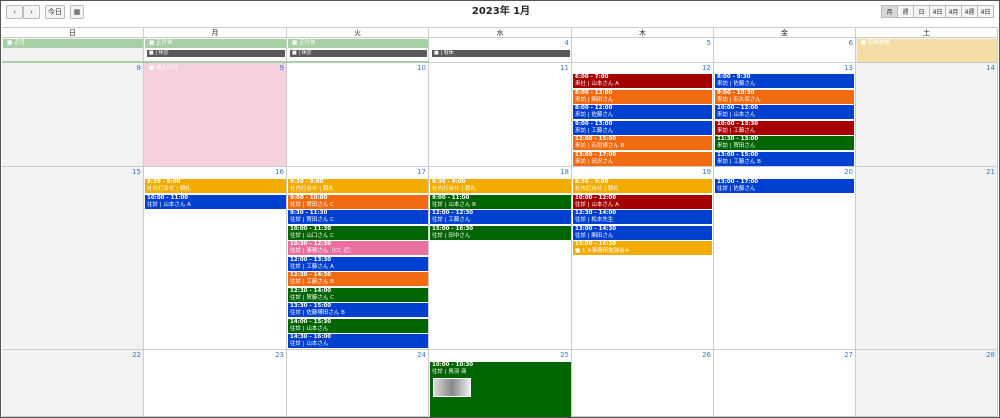 The height and width of the screenshot is (418, 1000). Describe the element at coordinates (937, 11) in the screenshot. I see `view-4day-button: 4日` at that location.